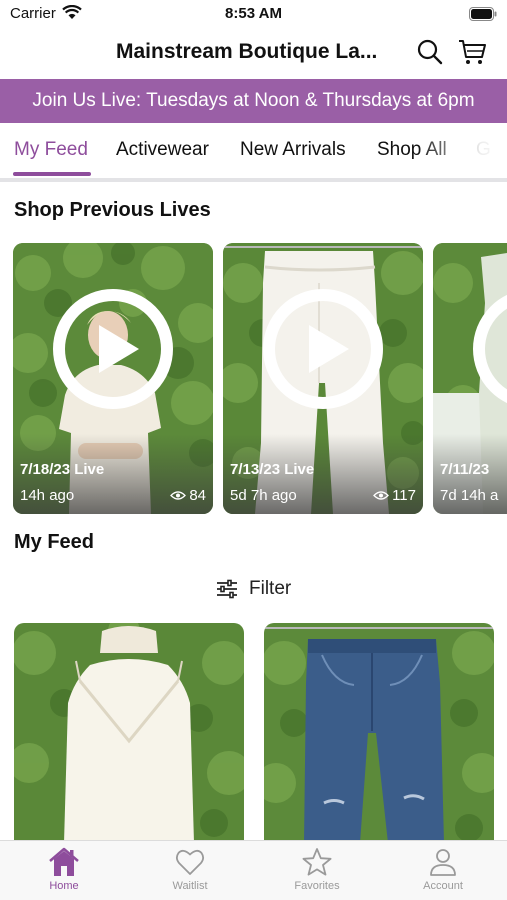 The width and height of the screenshot is (507, 900). Describe the element at coordinates (227, 589) in the screenshot. I see `sliders-icon` at that location.